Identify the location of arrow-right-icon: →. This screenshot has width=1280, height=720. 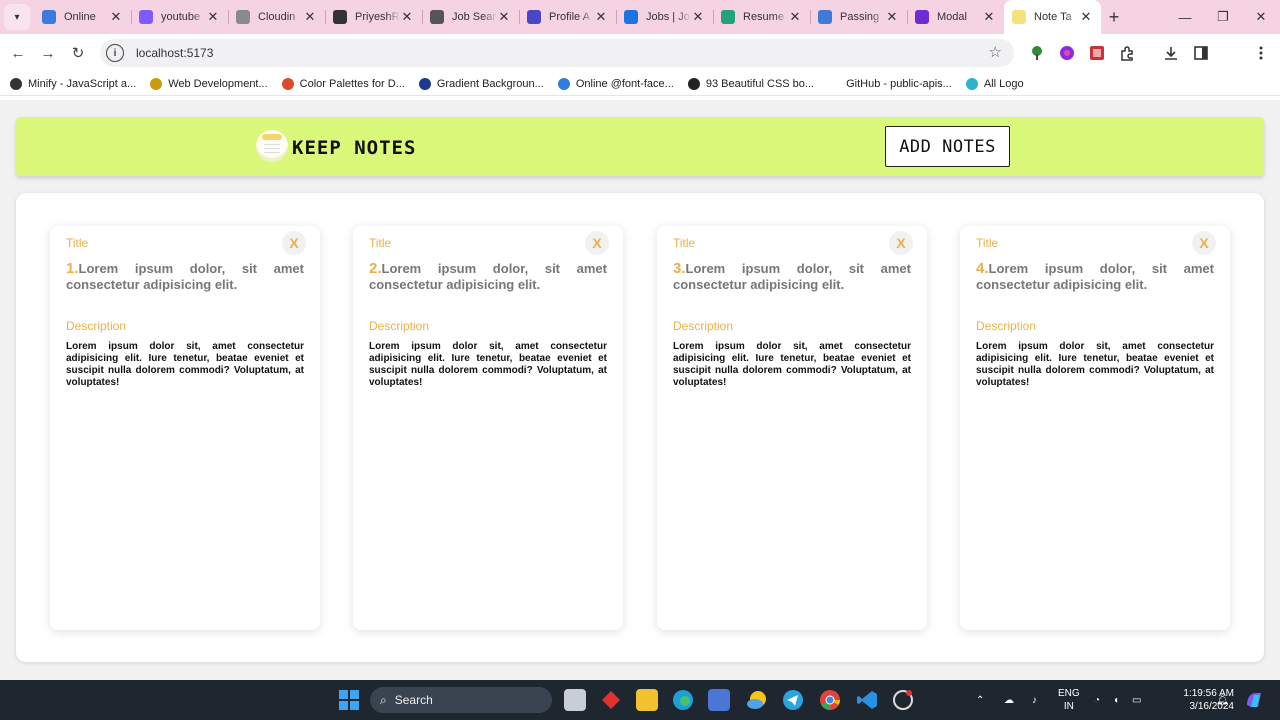
(48, 53).